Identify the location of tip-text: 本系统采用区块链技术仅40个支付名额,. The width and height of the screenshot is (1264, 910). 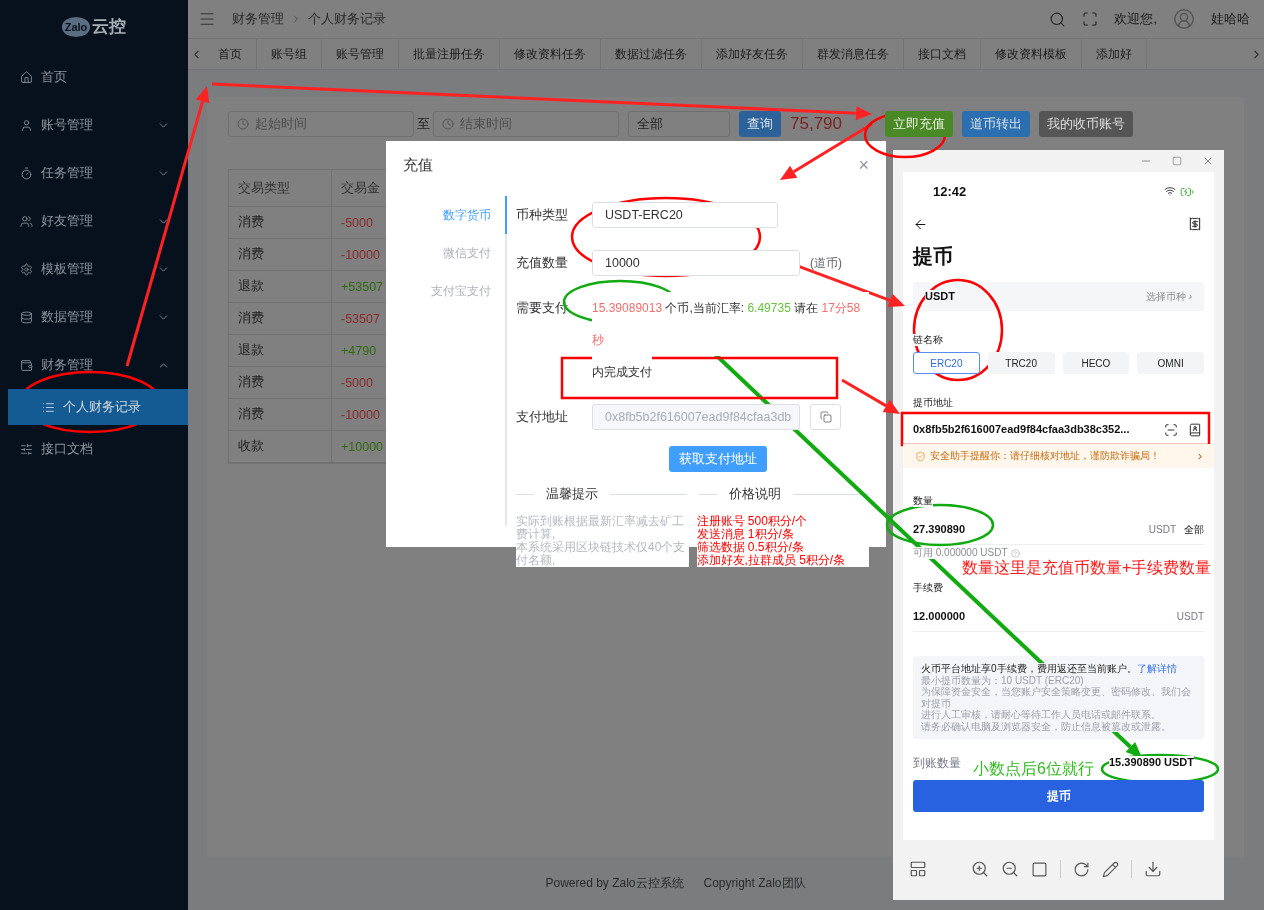
(602, 554).